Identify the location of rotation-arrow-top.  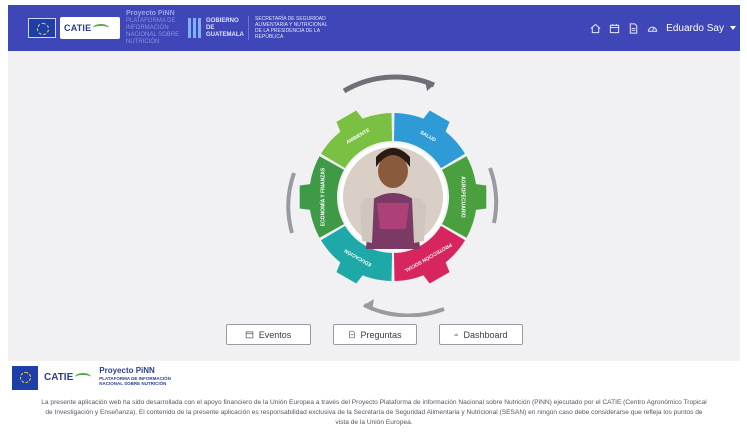
(388, 84).